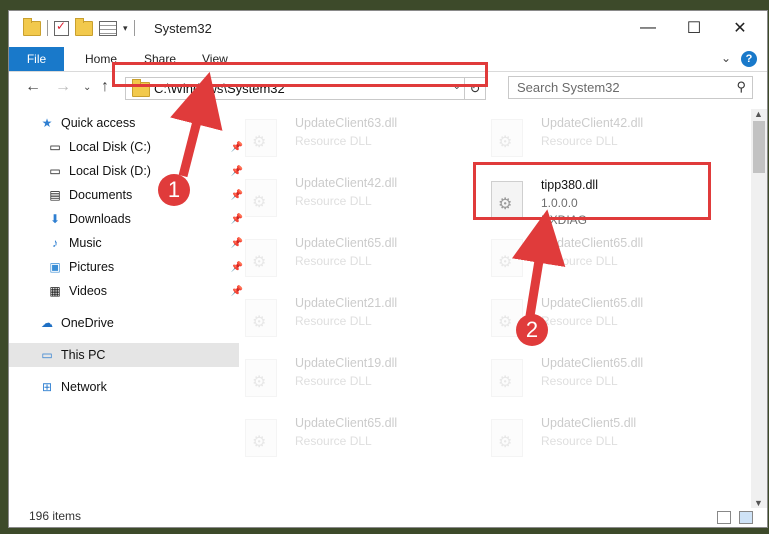 The height and width of the screenshot is (534, 769). What do you see at coordinates (128, 291) in the screenshot?
I see `nav-item-videos: ▦ Videos 📌` at bounding box center [128, 291].